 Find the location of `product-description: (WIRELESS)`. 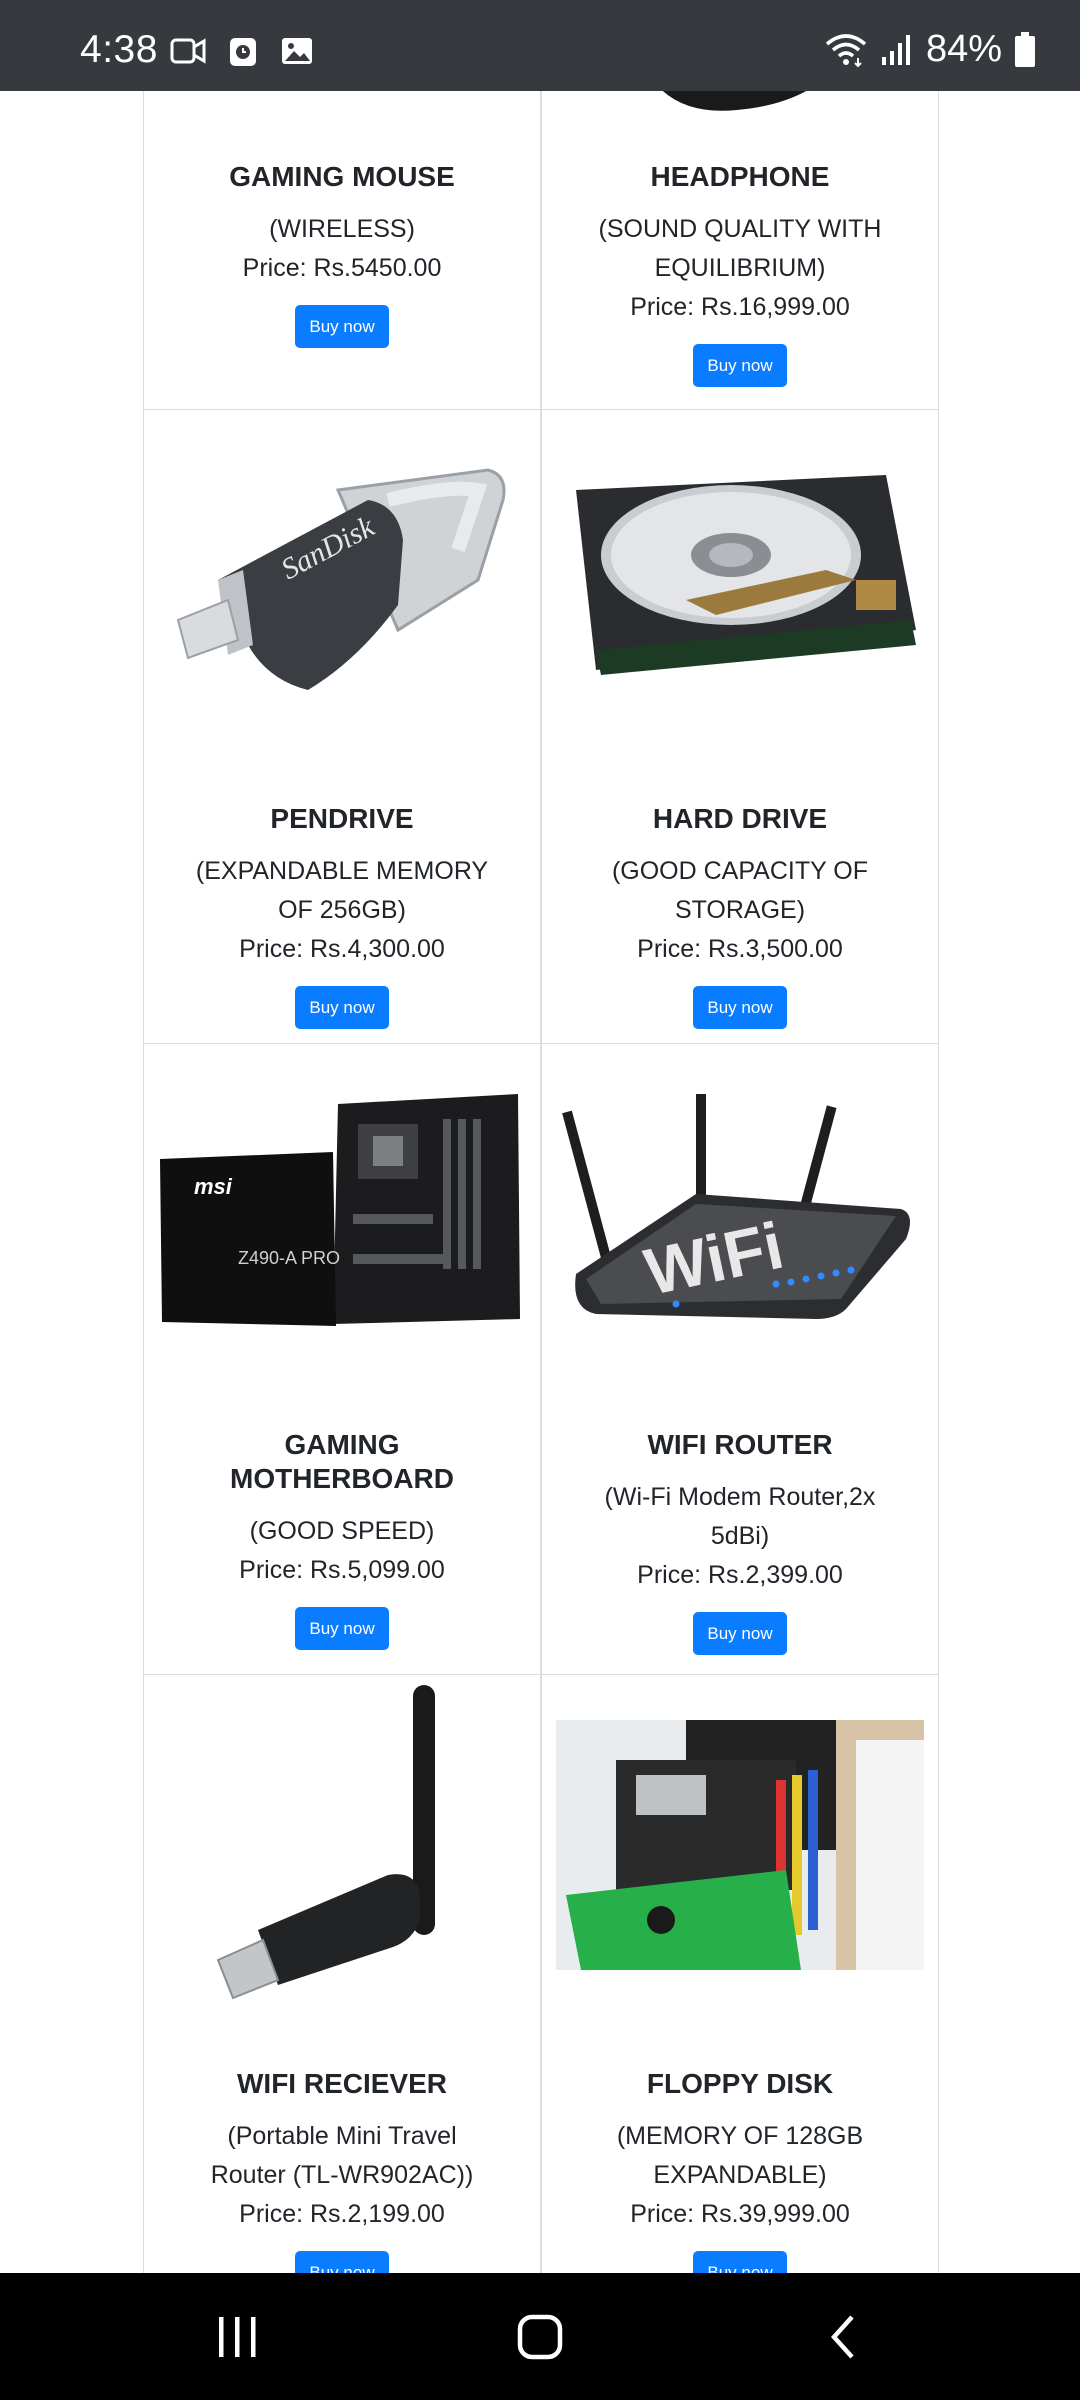

product-description: (WIRELESS) is located at coordinates (342, 229).